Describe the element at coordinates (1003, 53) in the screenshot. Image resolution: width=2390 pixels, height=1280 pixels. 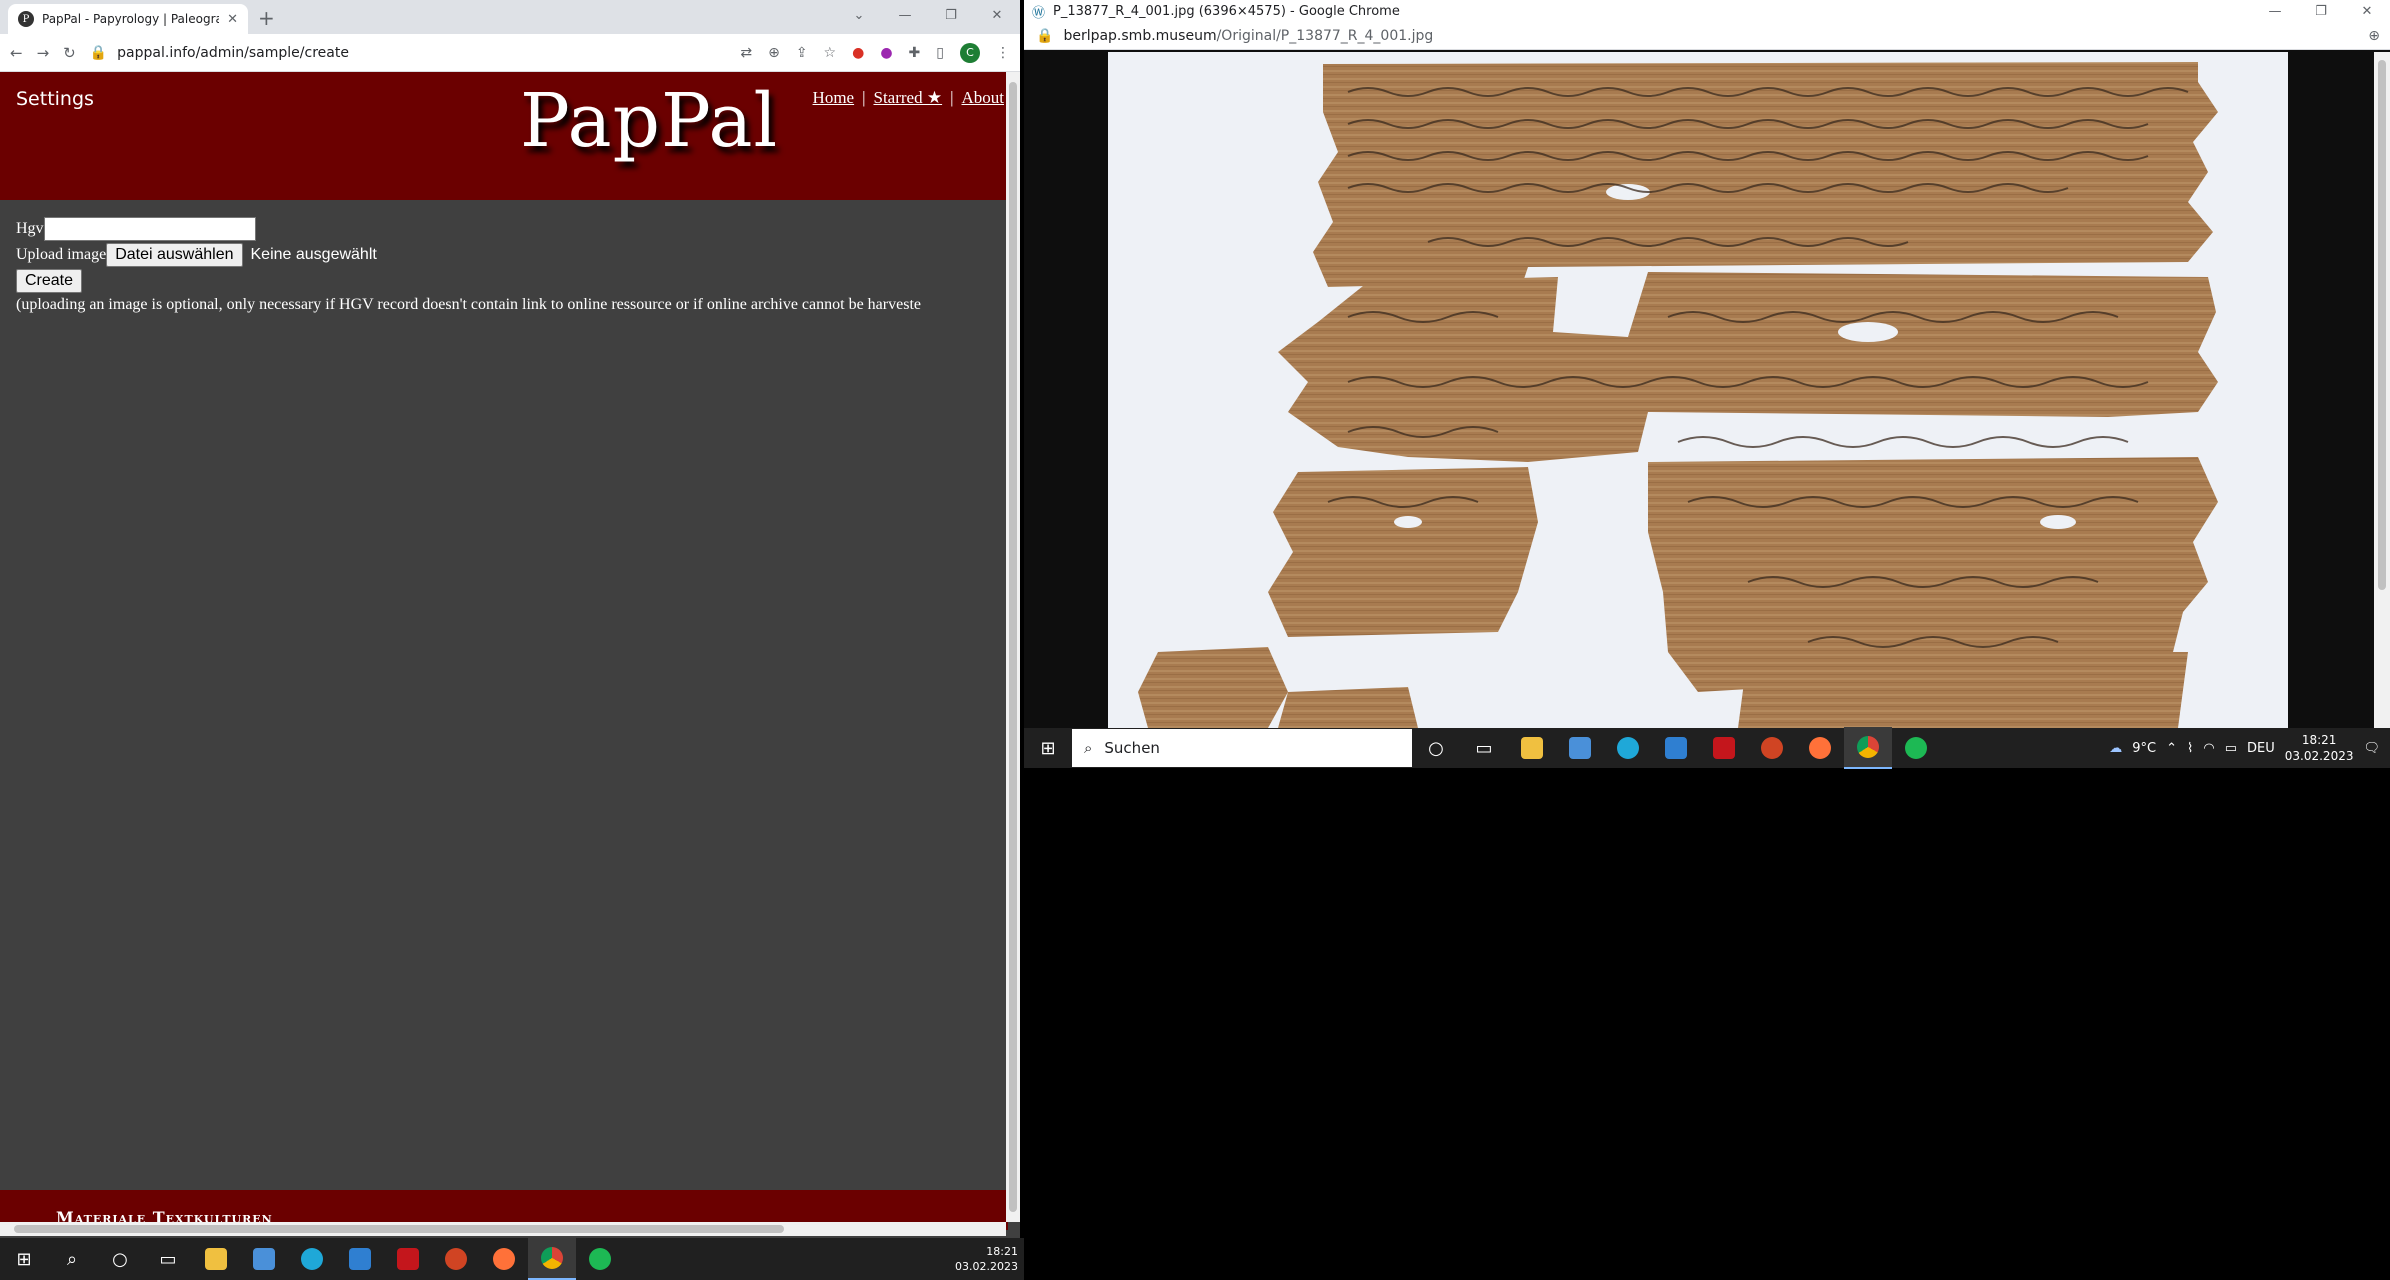
I see `menu-dots-icon: ⋮` at that location.